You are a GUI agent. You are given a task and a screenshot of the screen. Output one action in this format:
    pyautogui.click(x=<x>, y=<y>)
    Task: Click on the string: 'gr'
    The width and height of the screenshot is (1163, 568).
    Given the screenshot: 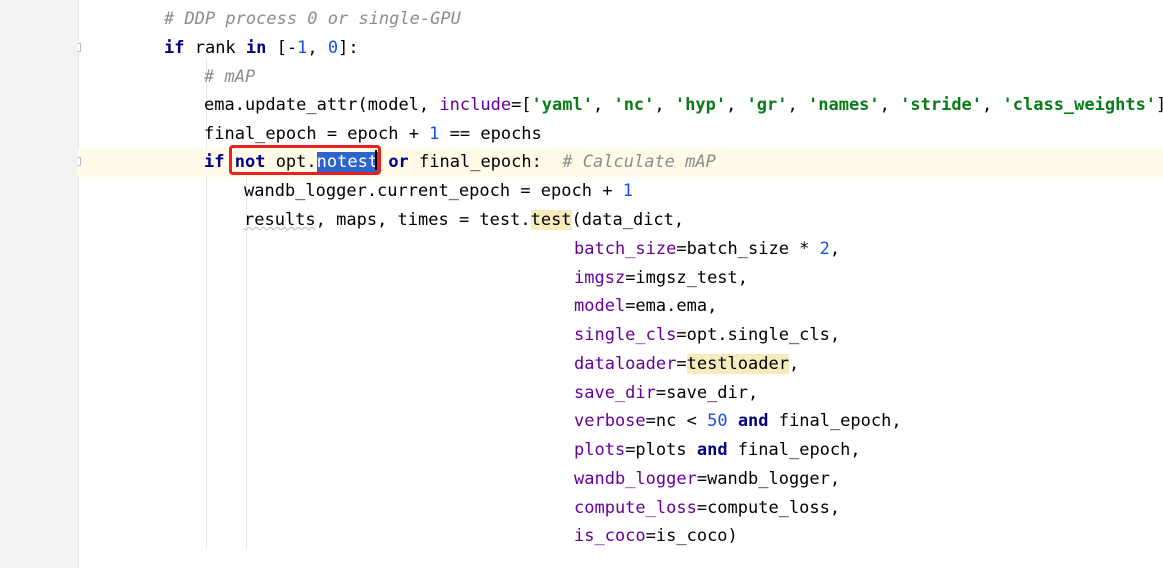 What is the action you would take?
    pyautogui.click(x=767, y=105)
    